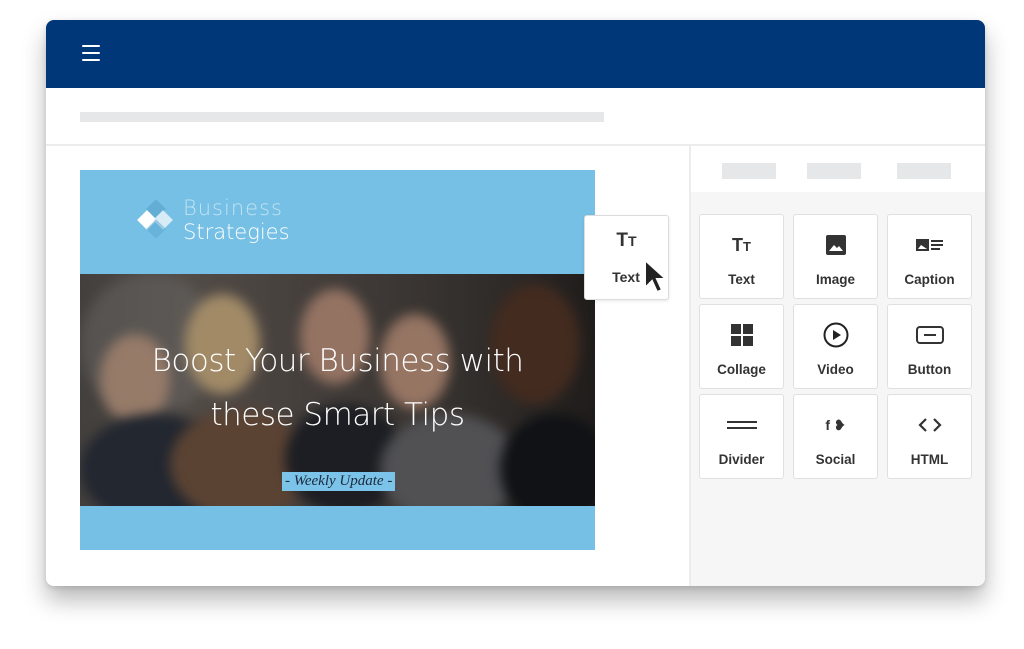  What do you see at coordinates (741, 335) in the screenshot?
I see `collage-icon` at bounding box center [741, 335].